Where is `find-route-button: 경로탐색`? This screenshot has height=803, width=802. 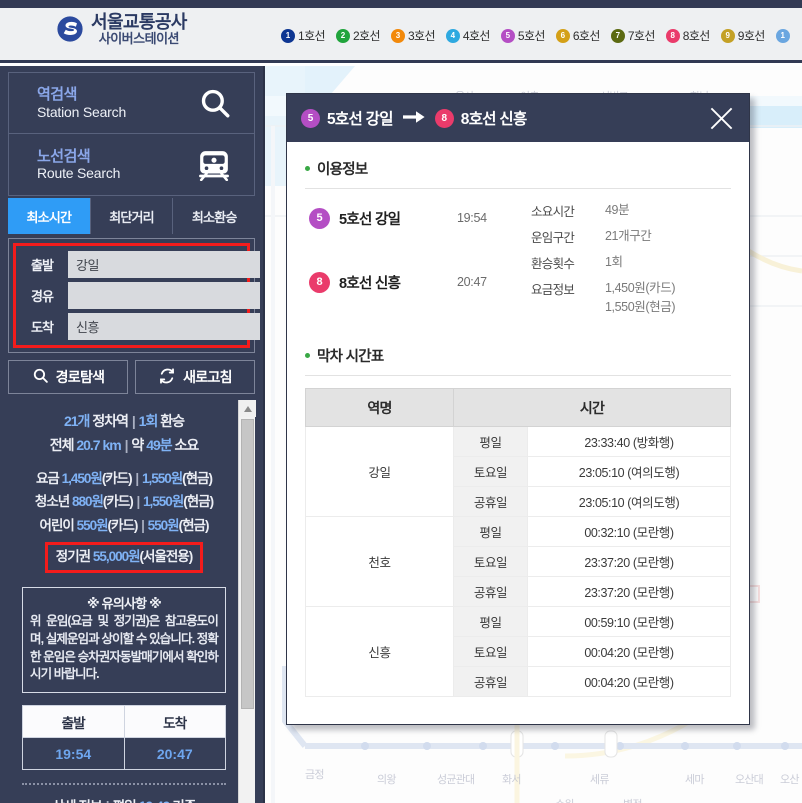 find-route-button: 경로탐색 is located at coordinates (68, 377).